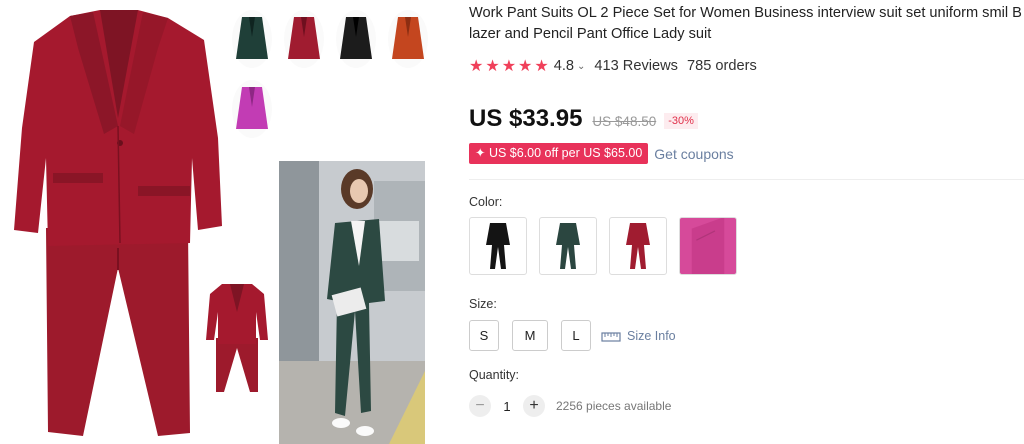  I want to click on orders-count: 785 orders, so click(721, 66).